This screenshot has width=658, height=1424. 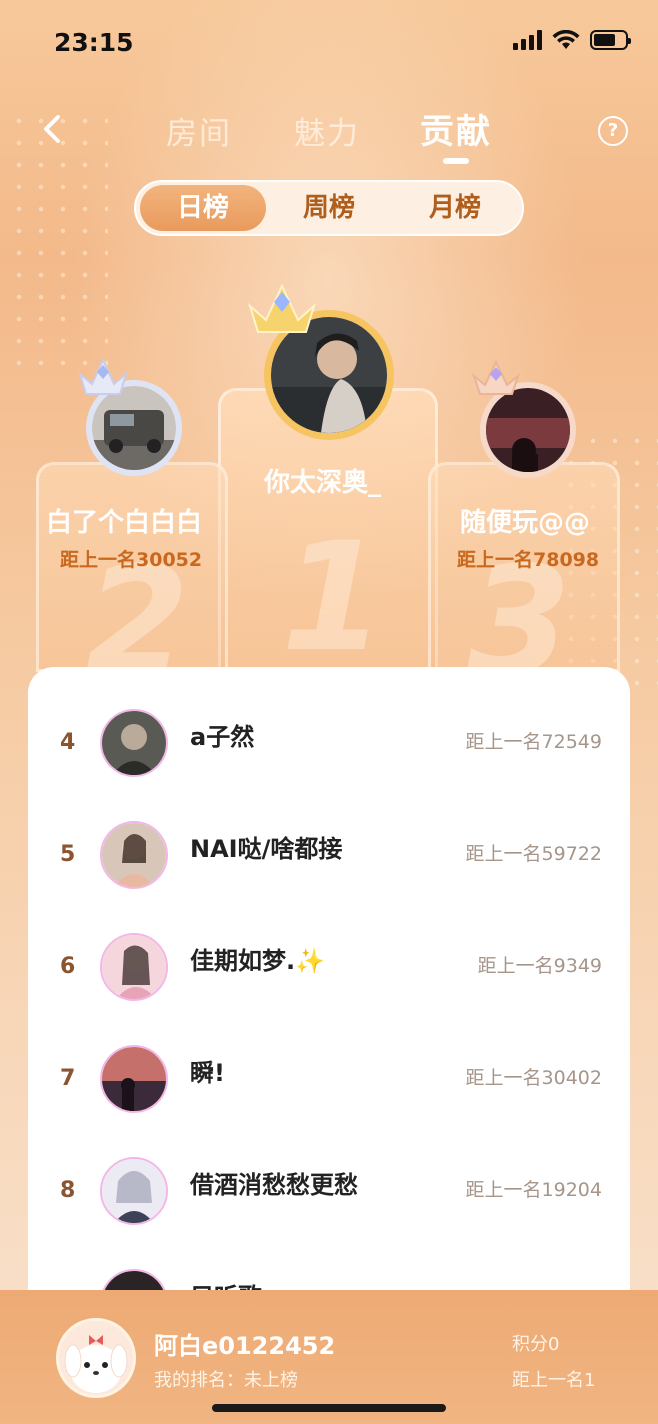 What do you see at coordinates (323, 483) in the screenshot?
I see `first-name: 你太深奥_` at bounding box center [323, 483].